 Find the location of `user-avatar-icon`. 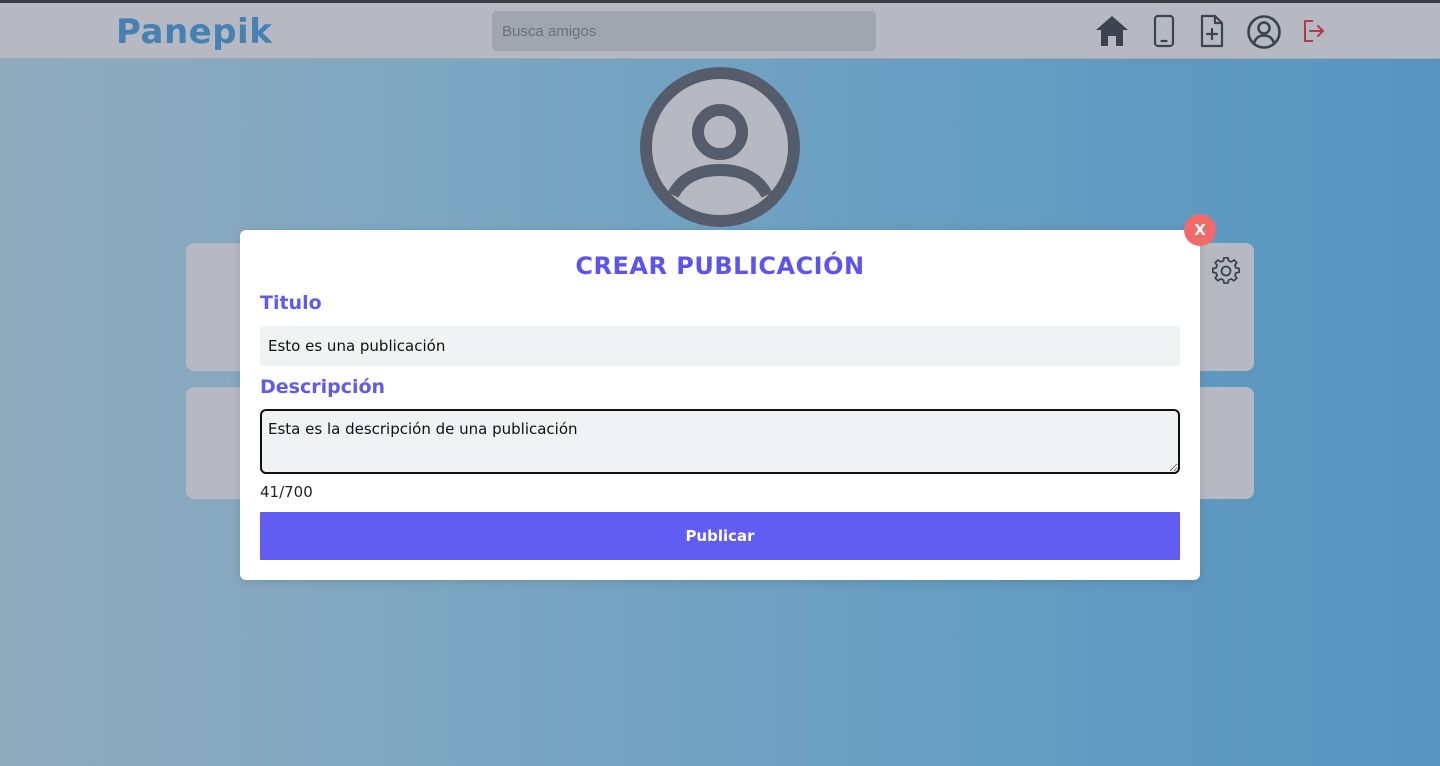

user-avatar-icon is located at coordinates (720, 147).